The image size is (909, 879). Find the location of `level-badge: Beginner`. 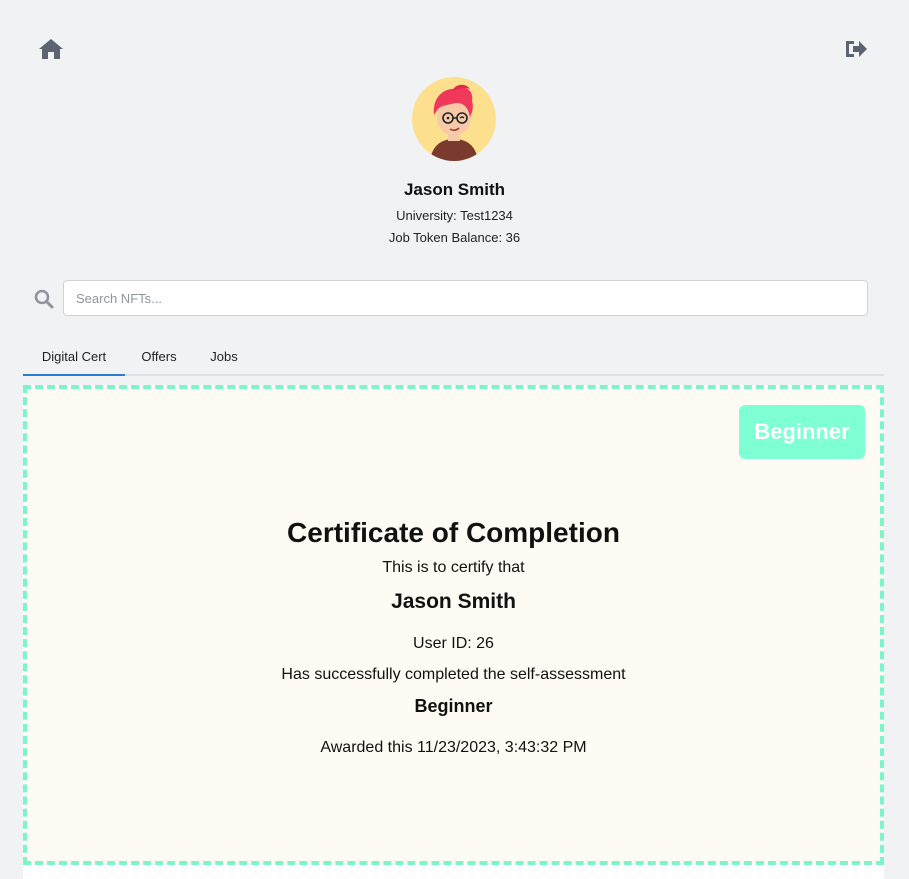

level-badge: Beginner is located at coordinates (802, 432).